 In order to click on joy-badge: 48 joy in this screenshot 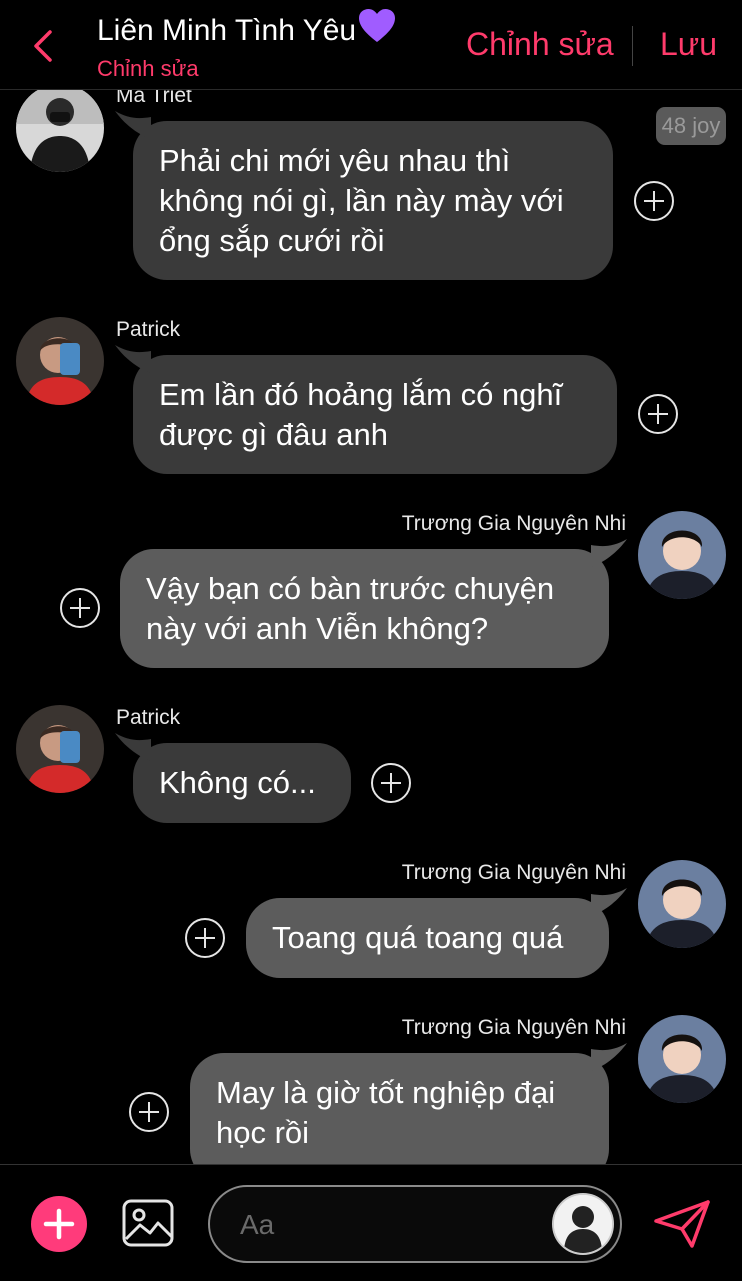, I will do `click(691, 126)`.